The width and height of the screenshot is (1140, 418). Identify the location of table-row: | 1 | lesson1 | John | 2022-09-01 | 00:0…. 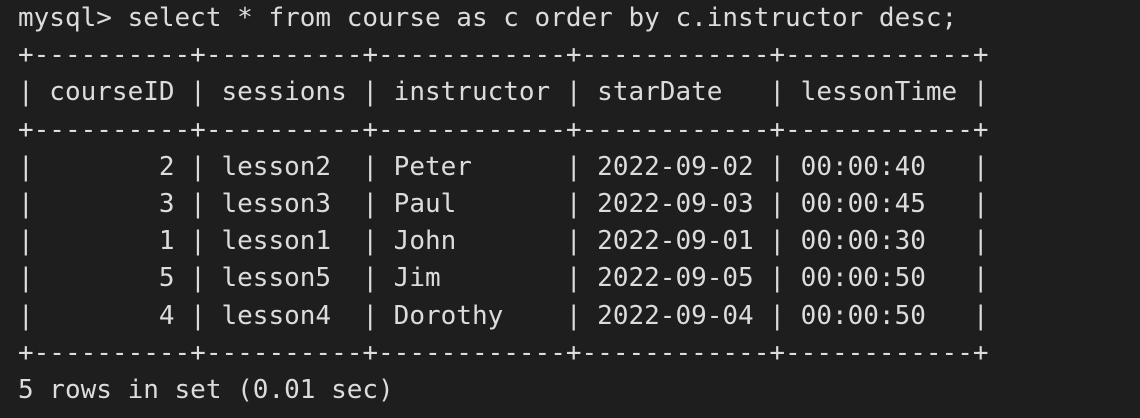
(503, 241).